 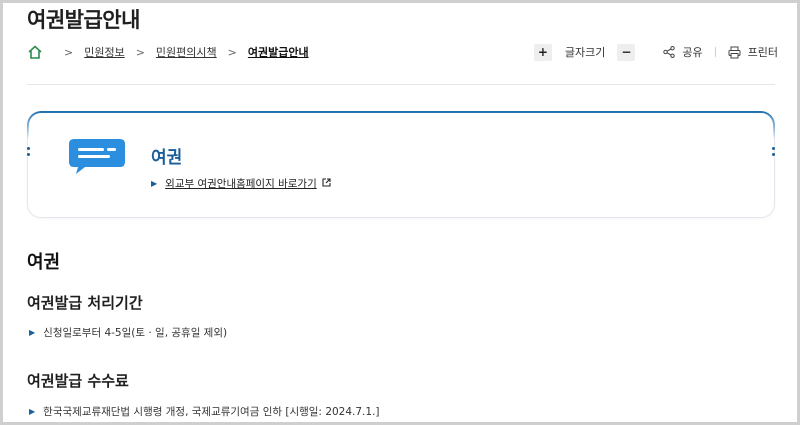 What do you see at coordinates (655, 52) in the screenshot?
I see `page-tools: + 글자크기 − 공유 프린터` at bounding box center [655, 52].